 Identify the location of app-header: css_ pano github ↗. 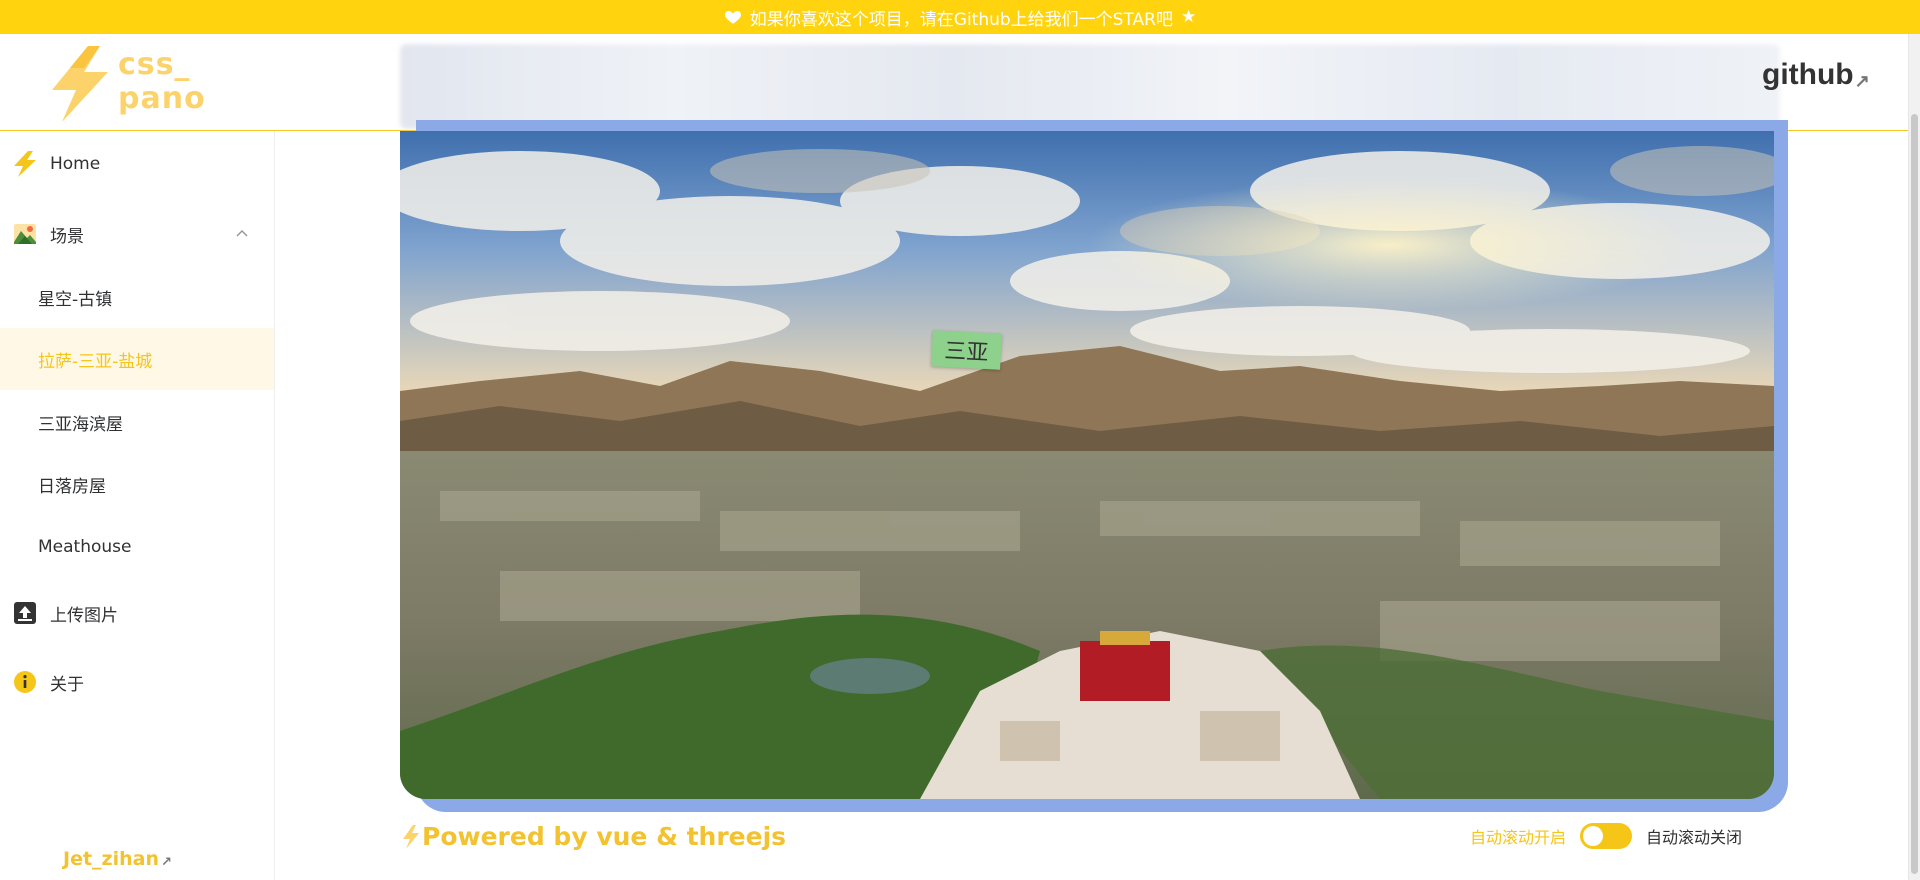
(960, 82).